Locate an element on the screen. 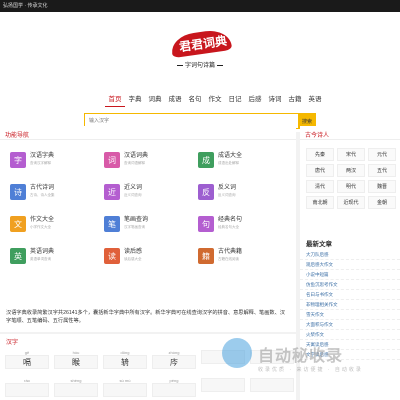 This screenshot has height=400, width=400. article-link: 非物理相关作文 is located at coordinates (350, 305).